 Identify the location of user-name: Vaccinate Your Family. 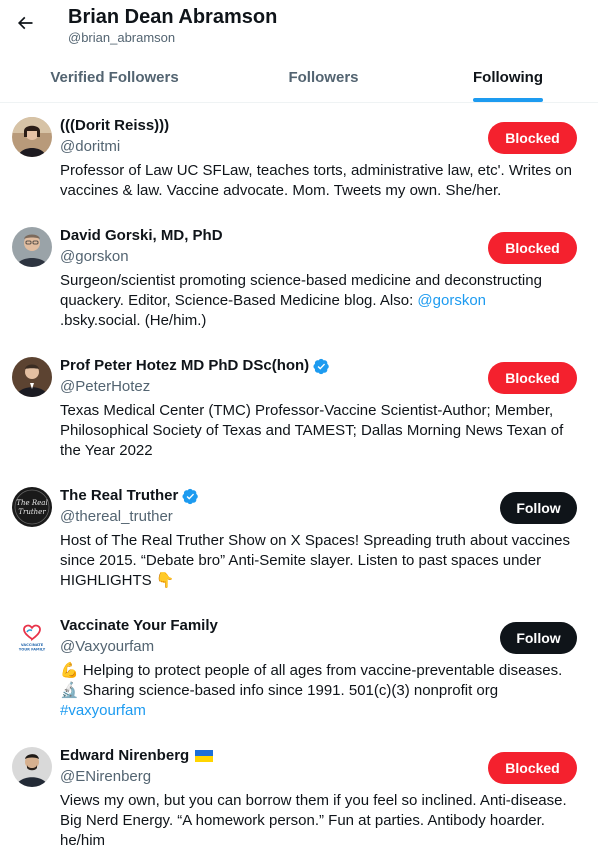
(139, 626).